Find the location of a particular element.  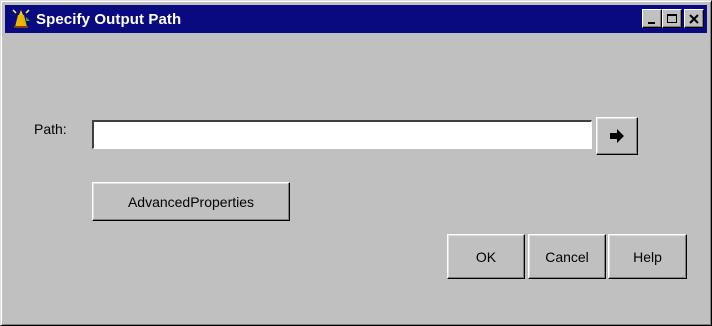

close-button is located at coordinates (694, 18).